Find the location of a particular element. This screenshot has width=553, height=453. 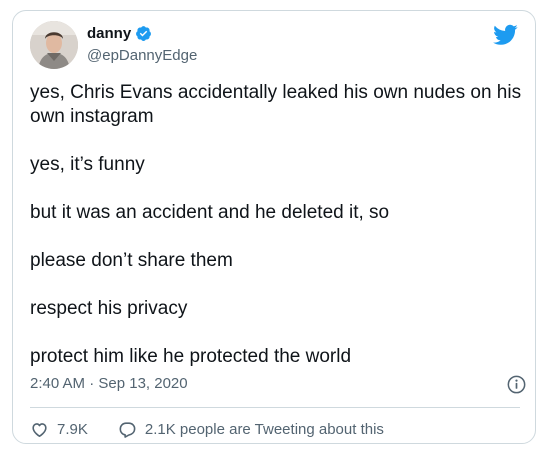

tweet-paragraph: yes, it’s funny is located at coordinates (87, 164).